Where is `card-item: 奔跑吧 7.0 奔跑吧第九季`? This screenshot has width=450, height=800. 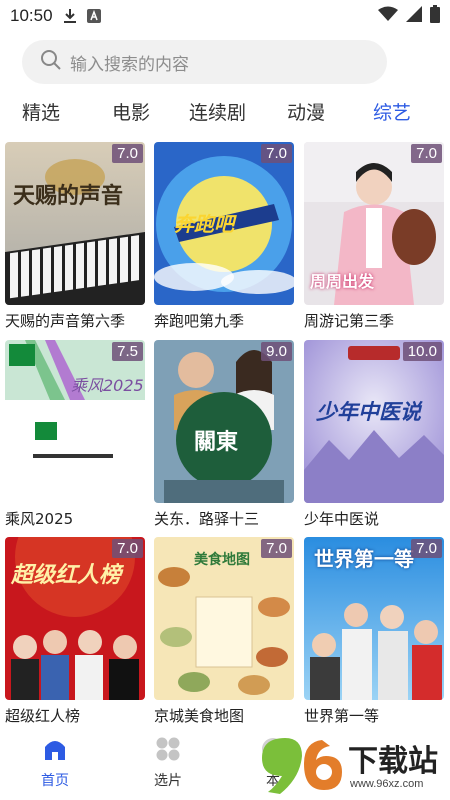
card-item: 奔跑吧 7.0 奔跑吧第九季 is located at coordinates (224, 236).